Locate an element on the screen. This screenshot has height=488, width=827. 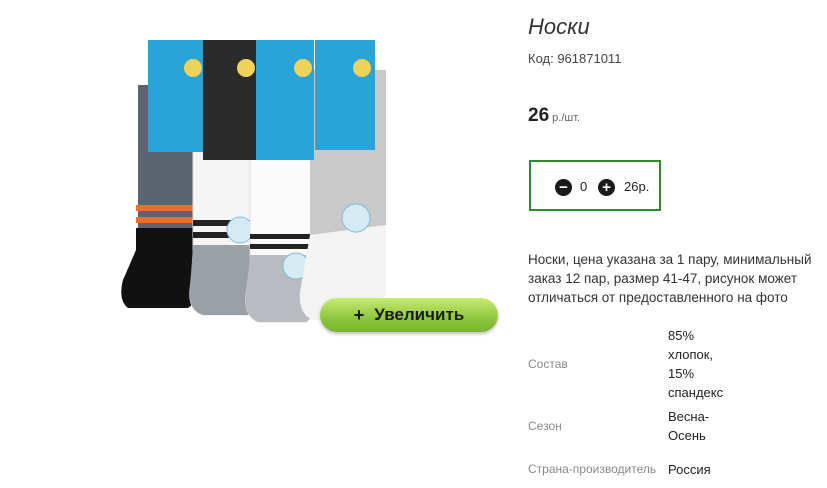
zoom-button: + Увеличить is located at coordinates (409, 315).